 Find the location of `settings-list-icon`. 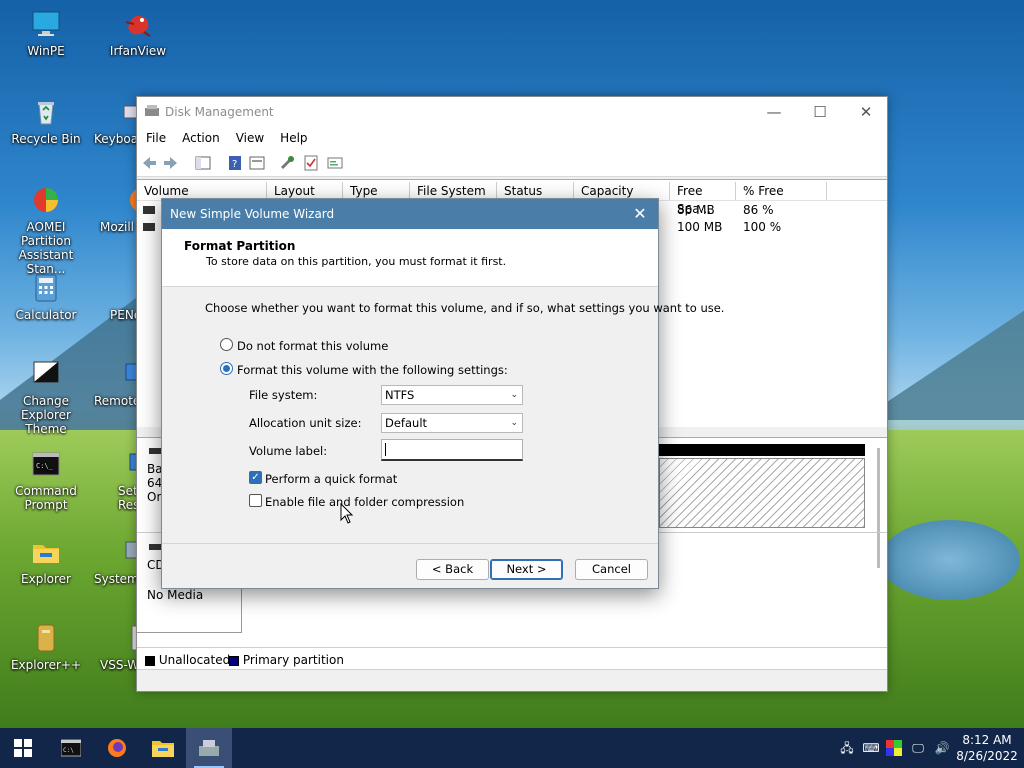

settings-list-icon is located at coordinates (335, 163).